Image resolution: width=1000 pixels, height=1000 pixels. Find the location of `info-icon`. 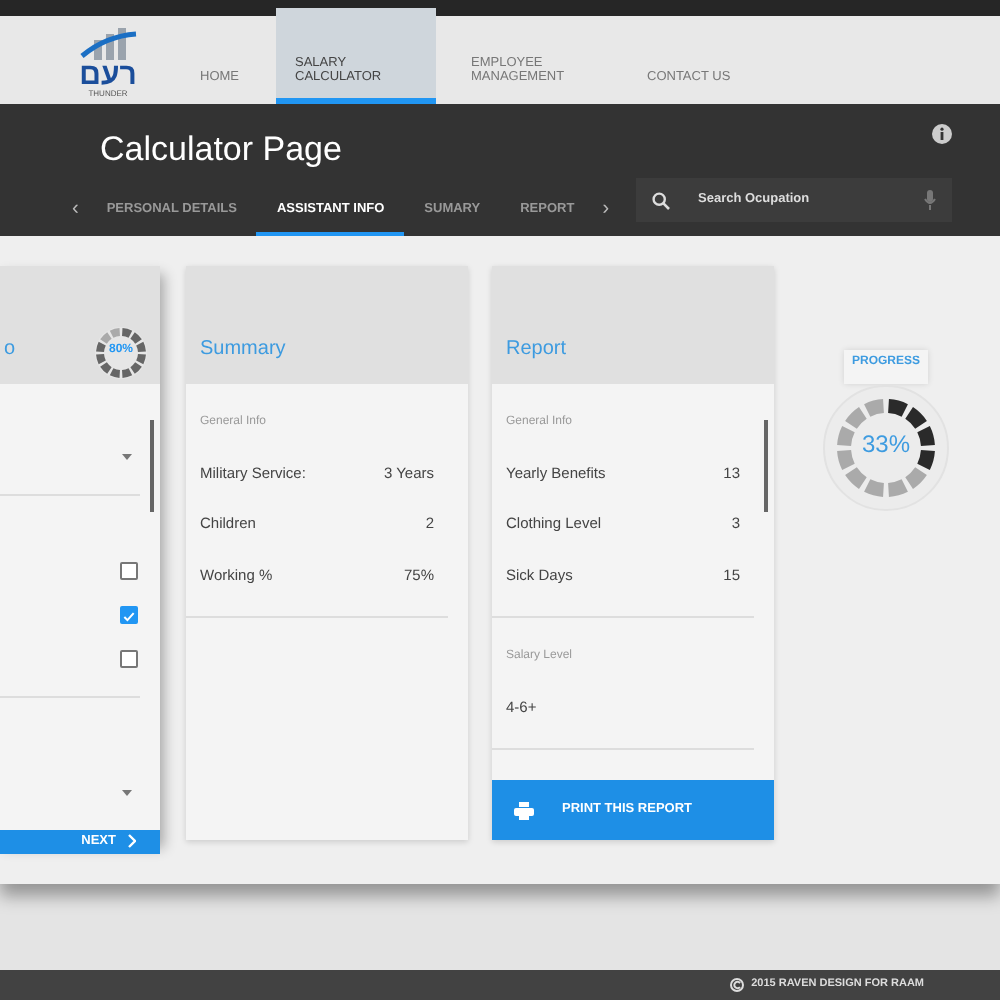

info-icon is located at coordinates (942, 134).